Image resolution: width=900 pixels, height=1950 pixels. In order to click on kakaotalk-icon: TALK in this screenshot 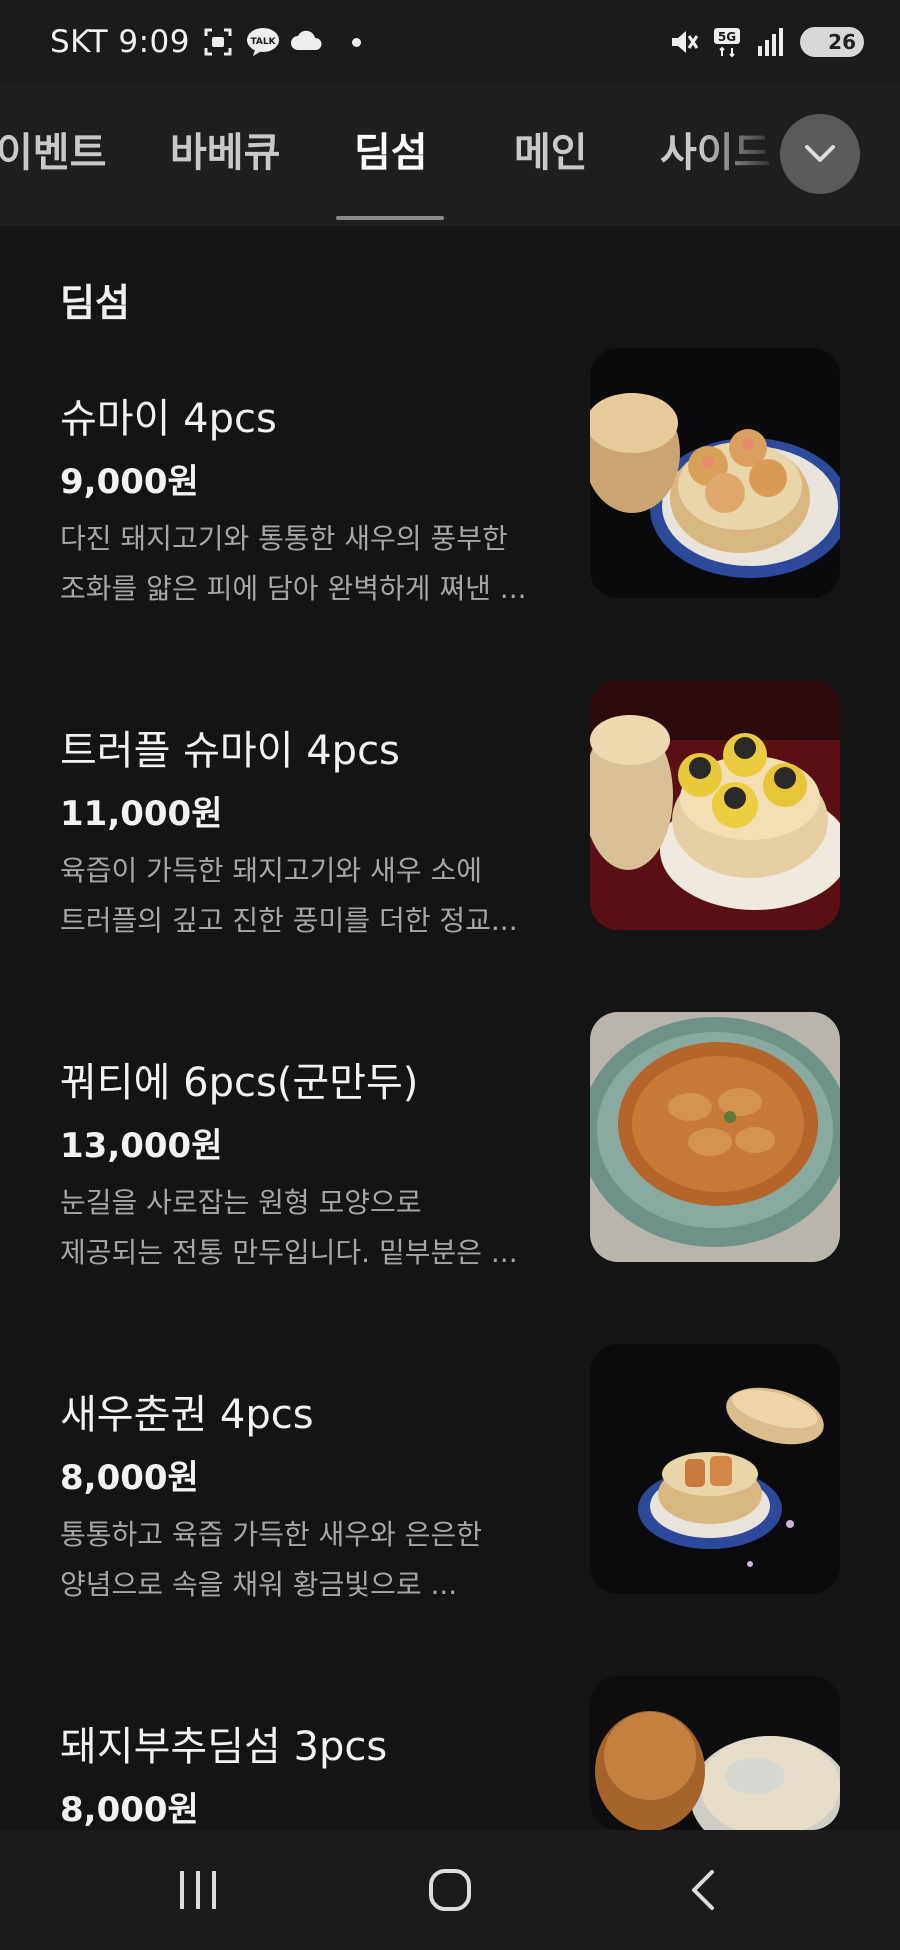, I will do `click(263, 42)`.